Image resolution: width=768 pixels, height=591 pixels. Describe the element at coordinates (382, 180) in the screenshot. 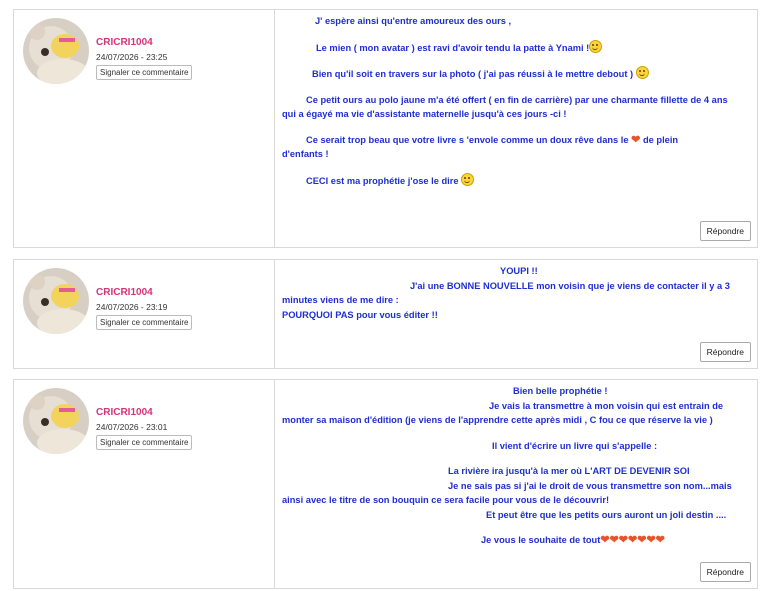

I see `comment-line-text: CECI est ma prophétie j'ose le dire` at that location.